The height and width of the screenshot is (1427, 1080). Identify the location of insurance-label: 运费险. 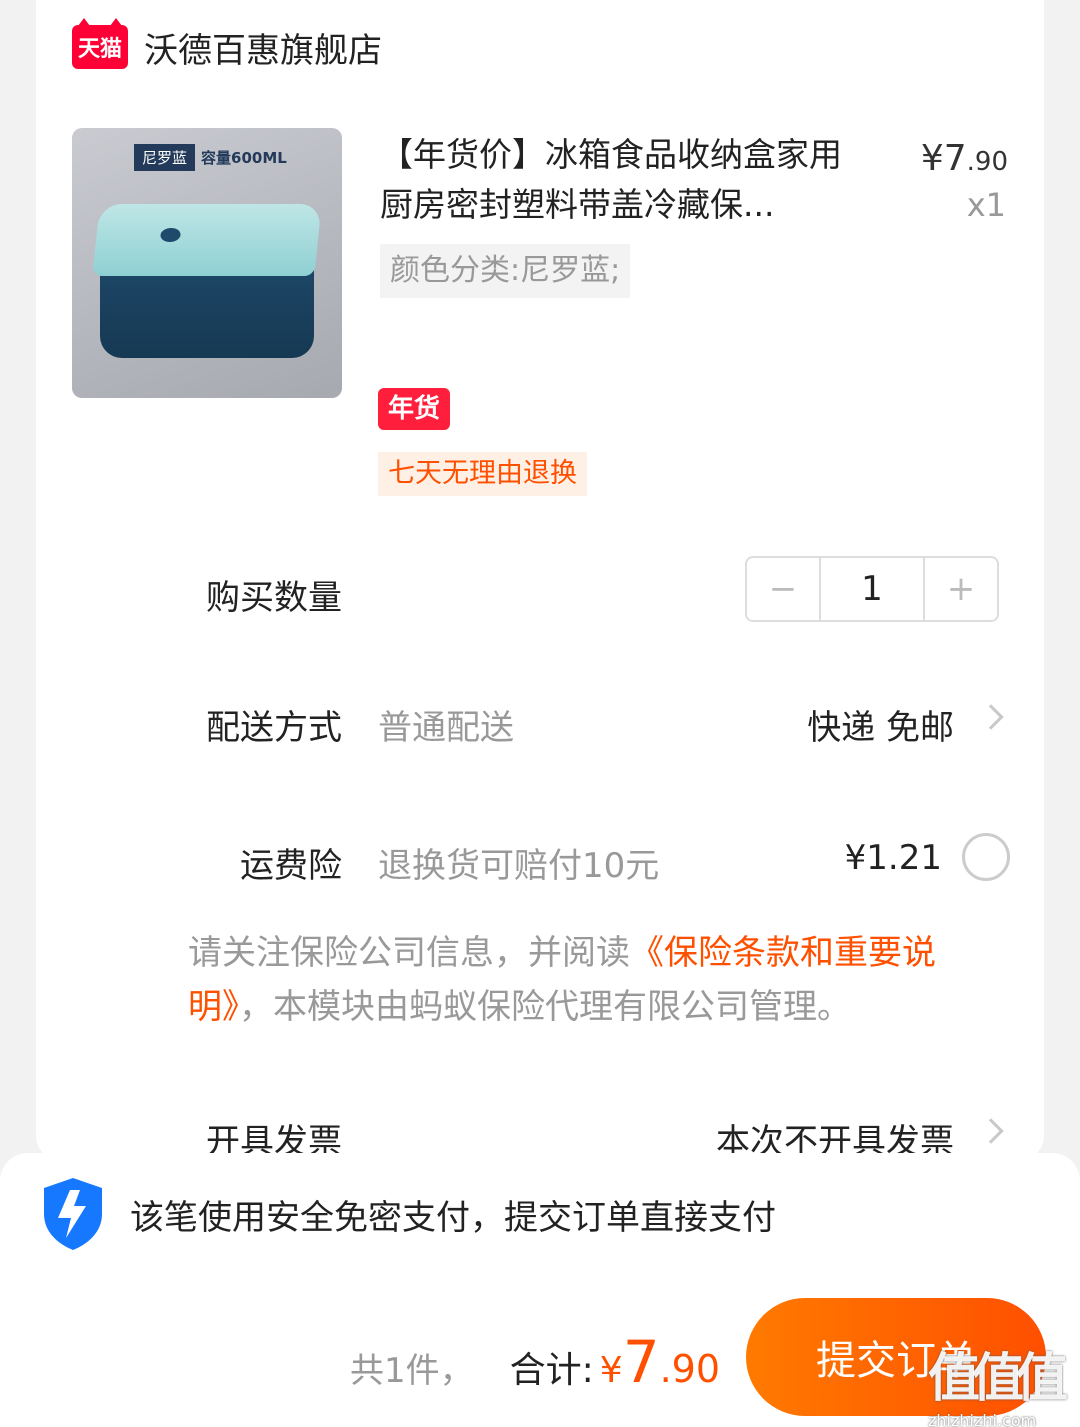
(291, 866).